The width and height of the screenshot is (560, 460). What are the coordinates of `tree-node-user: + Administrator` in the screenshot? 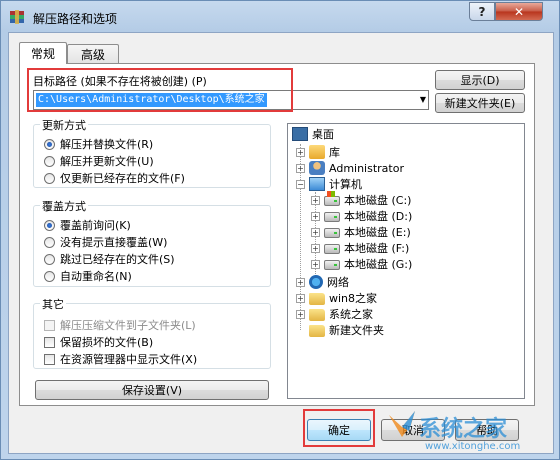 It's located at (350, 168).